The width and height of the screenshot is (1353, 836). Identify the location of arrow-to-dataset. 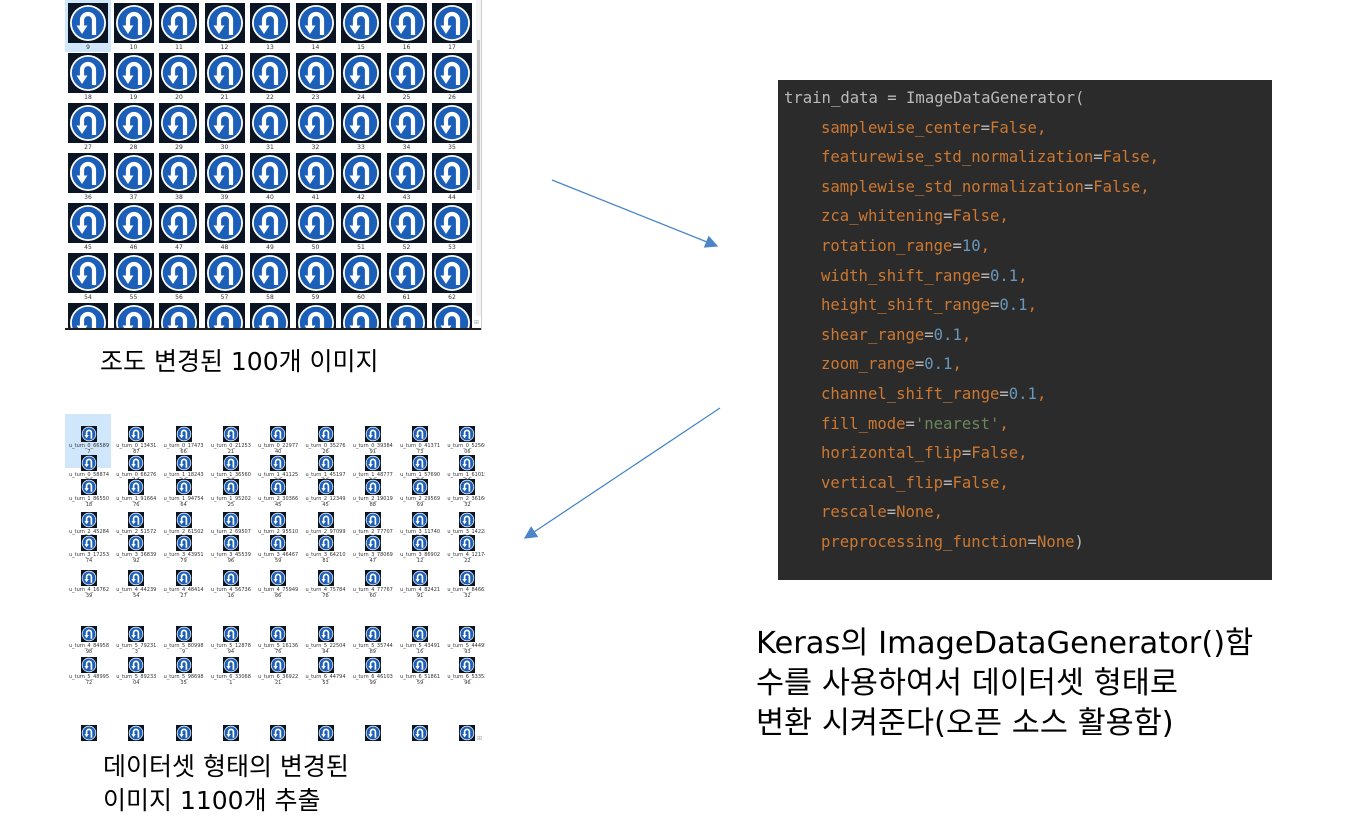
(622, 473).